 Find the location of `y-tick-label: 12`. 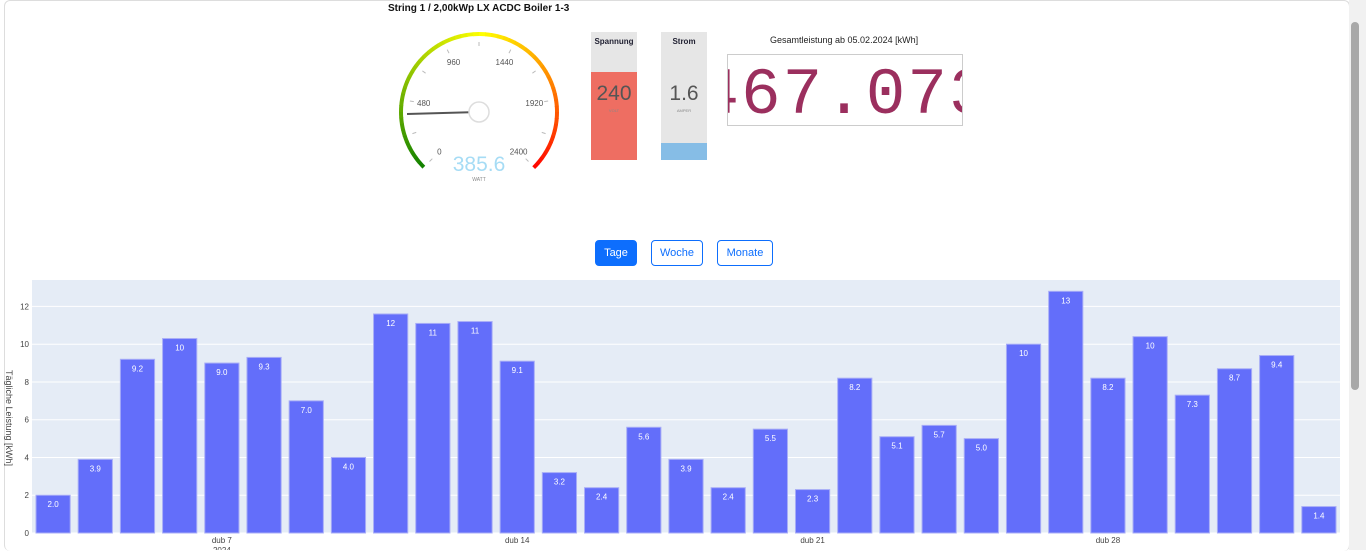

y-tick-label: 12 is located at coordinates (24, 306).